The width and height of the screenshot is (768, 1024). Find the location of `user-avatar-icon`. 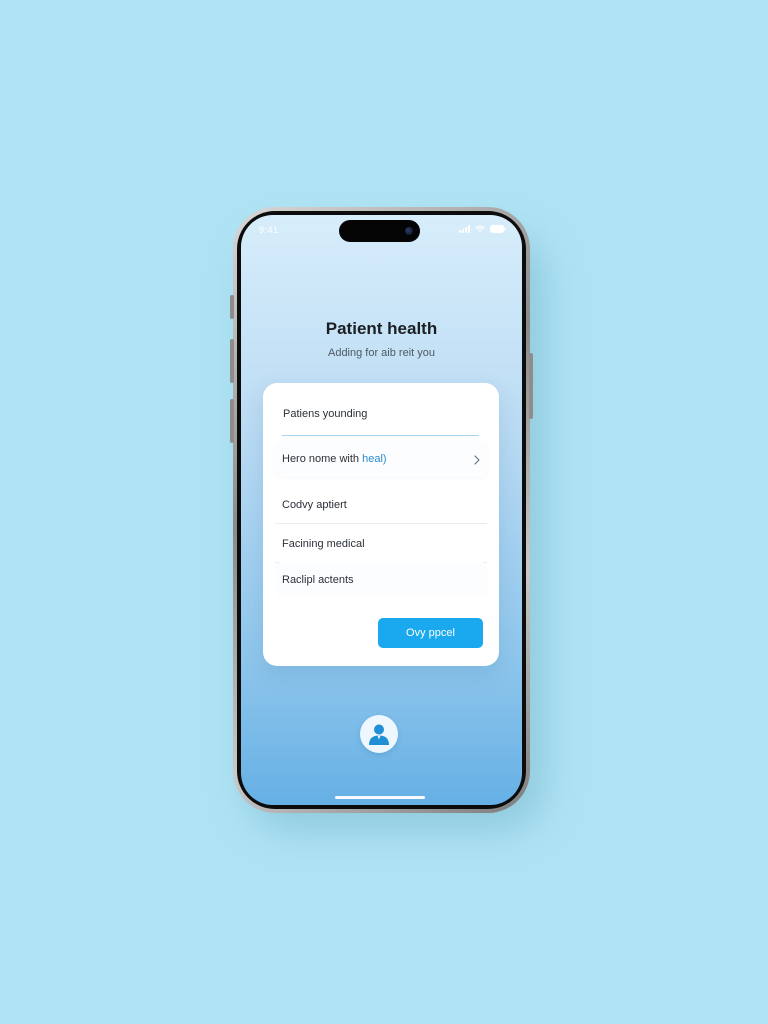

user-avatar-icon is located at coordinates (379, 734).